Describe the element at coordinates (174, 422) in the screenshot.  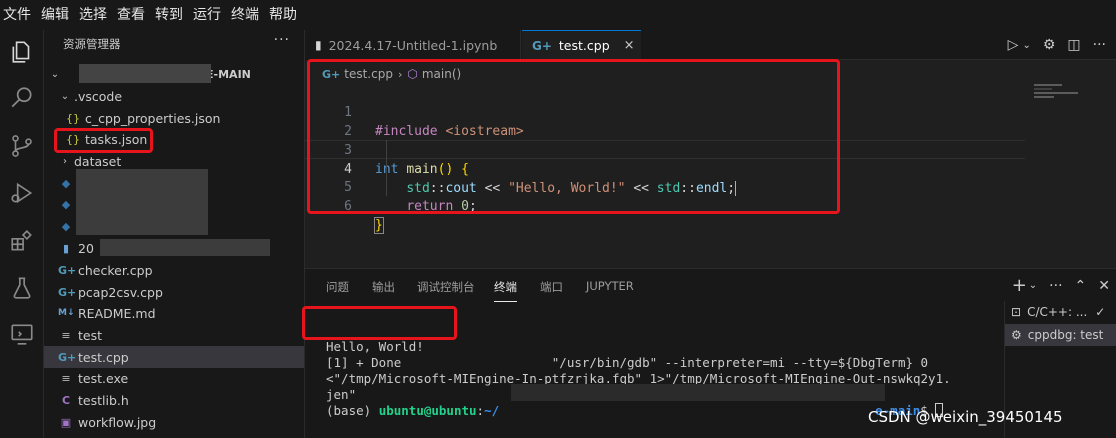
I see `tree-file-workflow-jpg: ▣ workflow.jpg` at that location.